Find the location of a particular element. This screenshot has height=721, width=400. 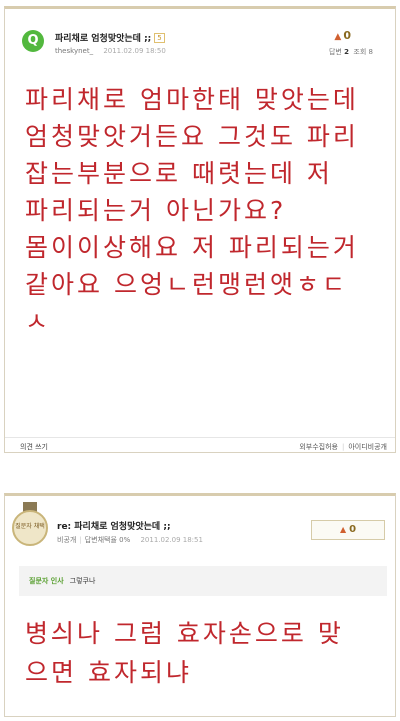

body-line: 병싀나 그럼 효자손으로 맞 is located at coordinates (184, 633).